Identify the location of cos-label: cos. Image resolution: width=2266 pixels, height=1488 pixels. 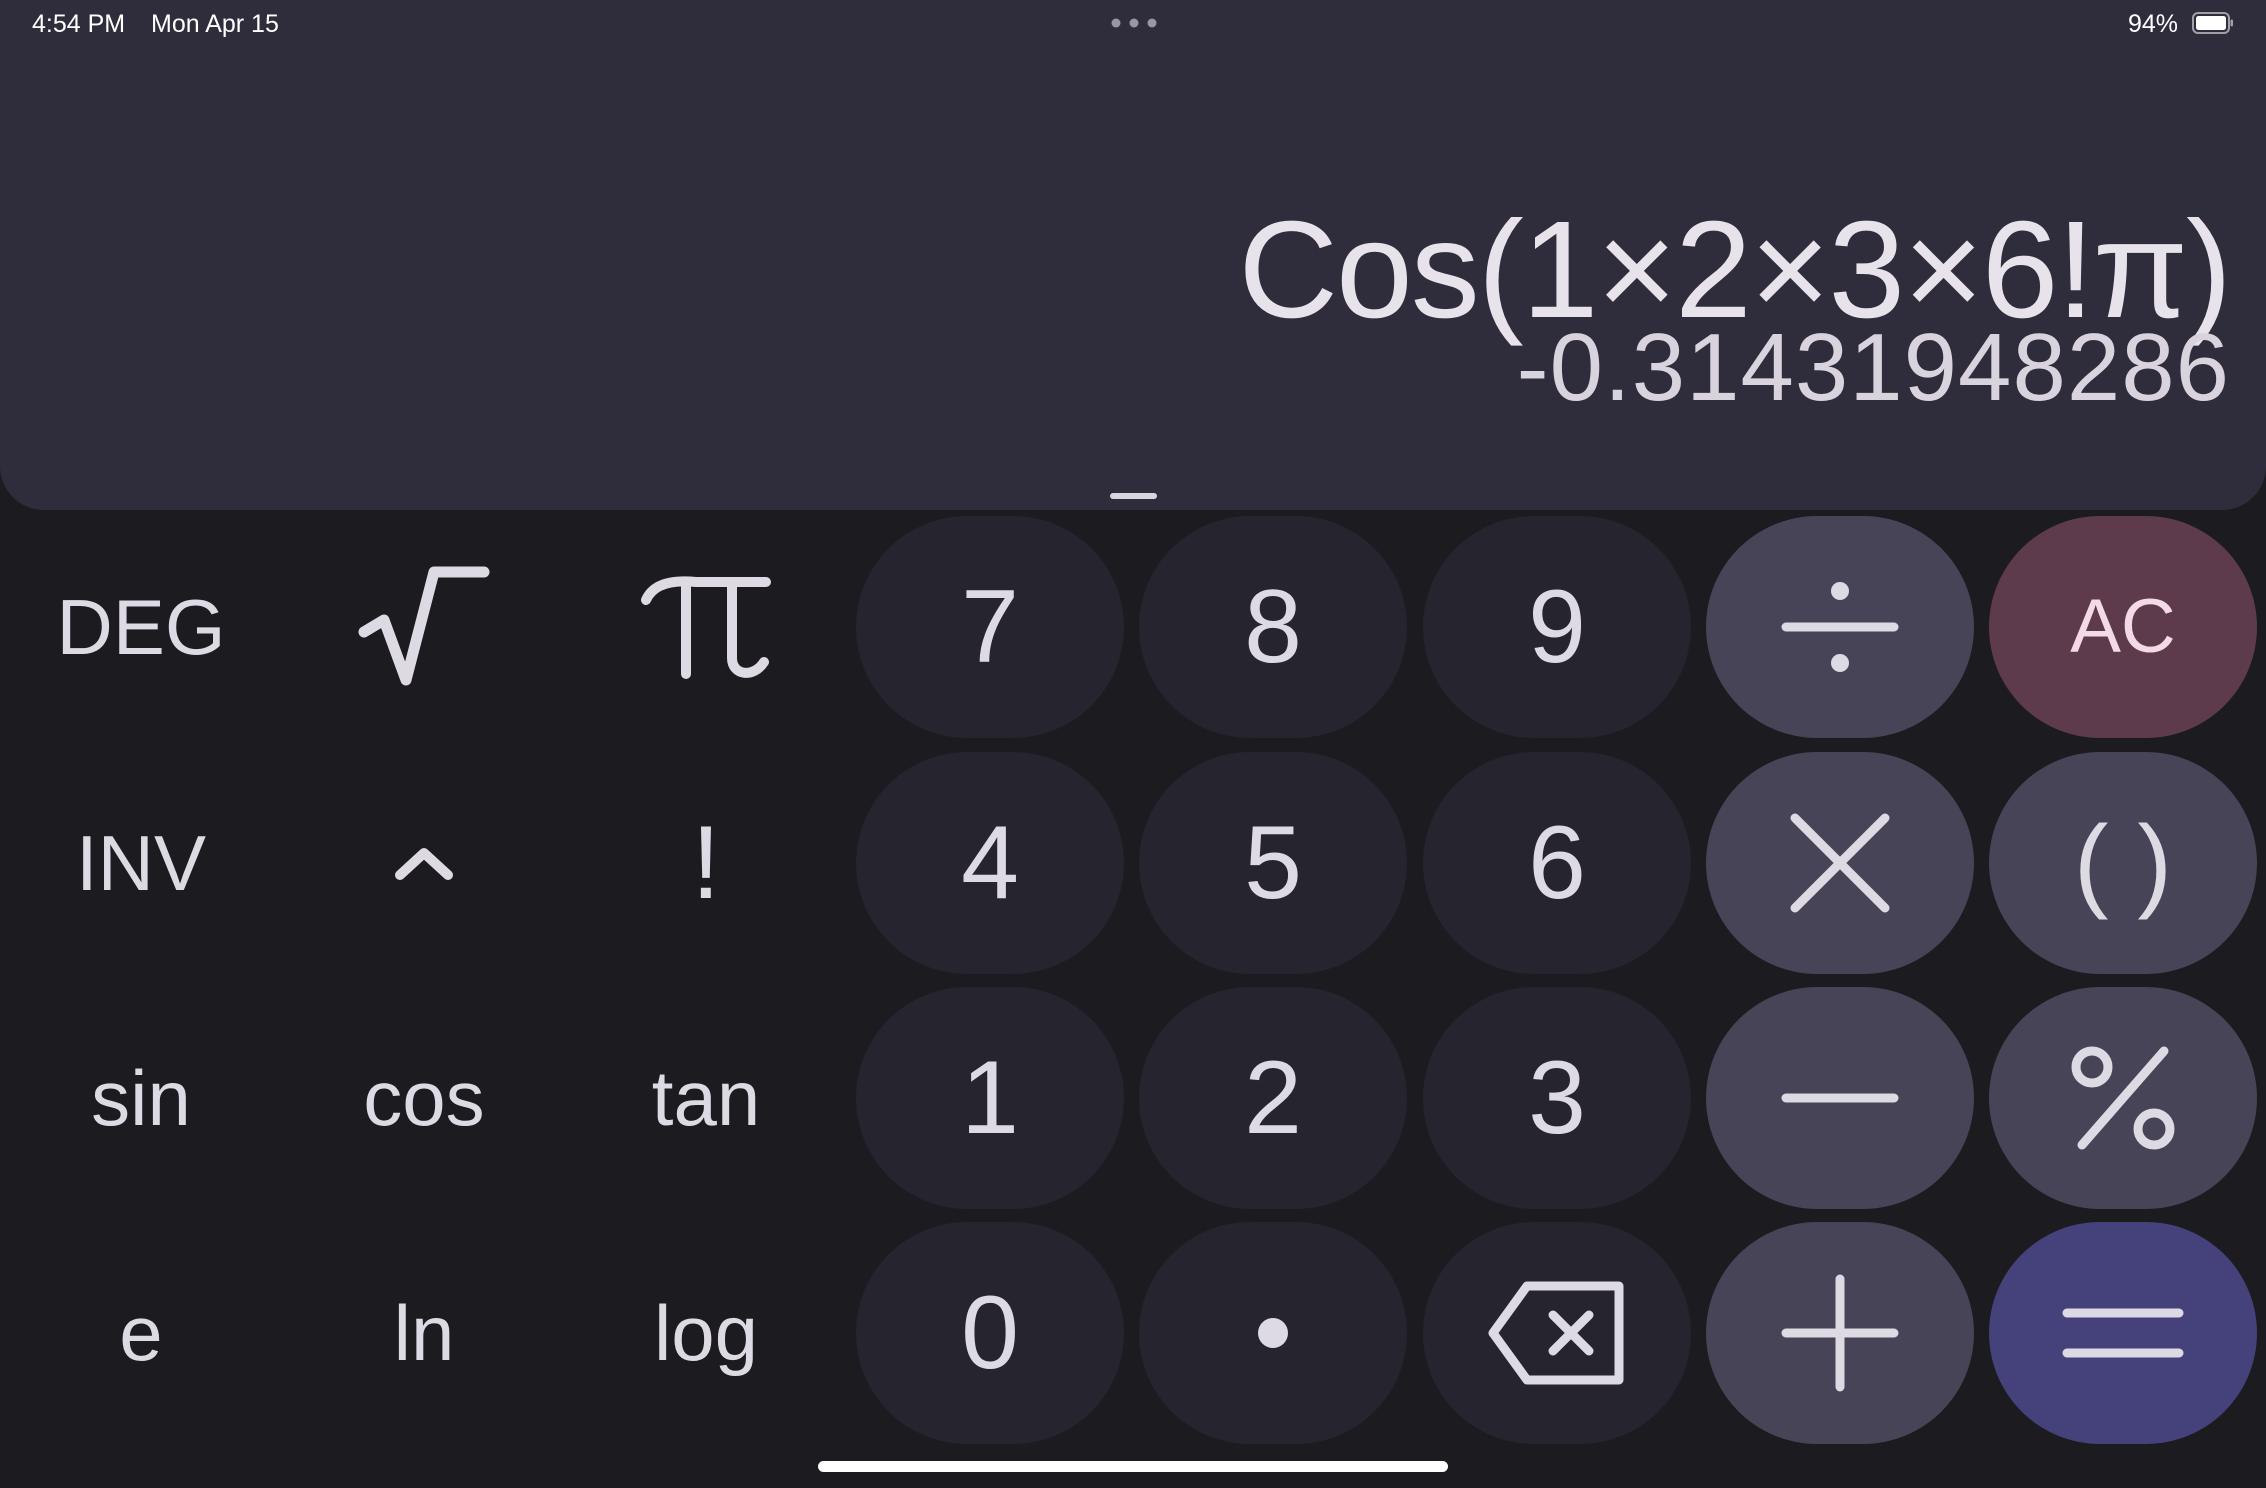
(424, 1098).